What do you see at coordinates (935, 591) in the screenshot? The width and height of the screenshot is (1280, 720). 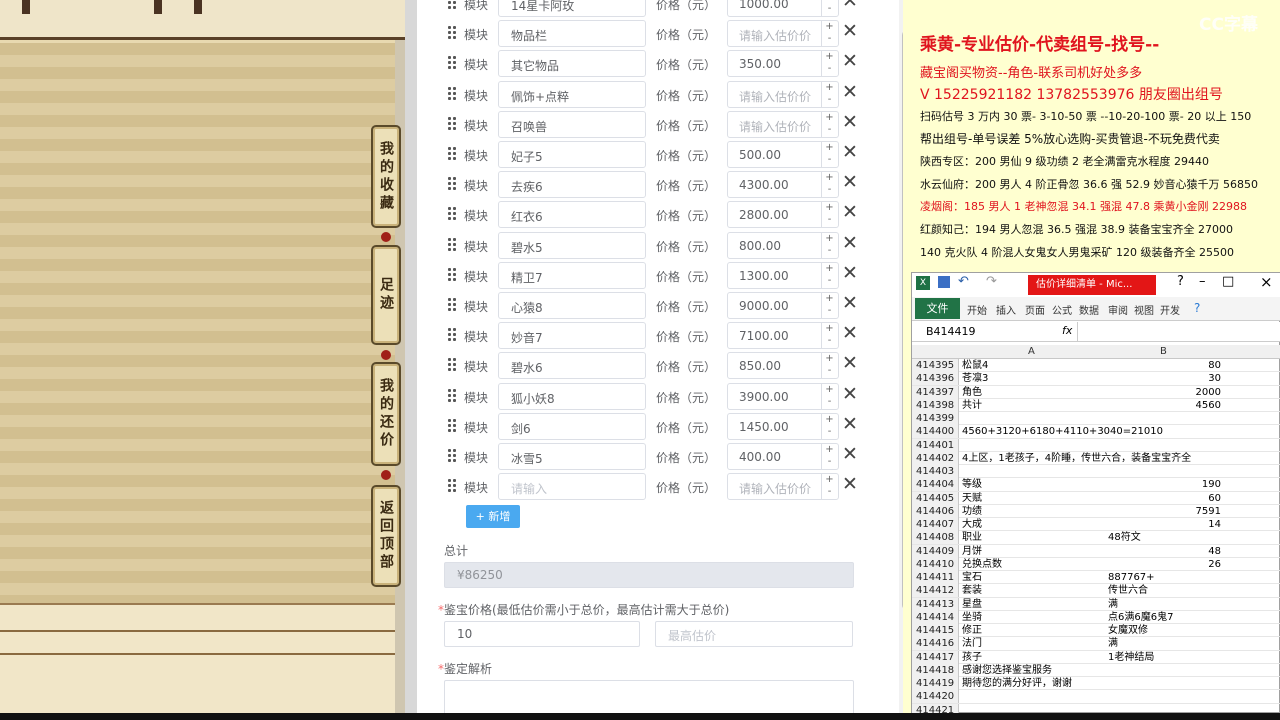 I see `row-number: 414412` at bounding box center [935, 591].